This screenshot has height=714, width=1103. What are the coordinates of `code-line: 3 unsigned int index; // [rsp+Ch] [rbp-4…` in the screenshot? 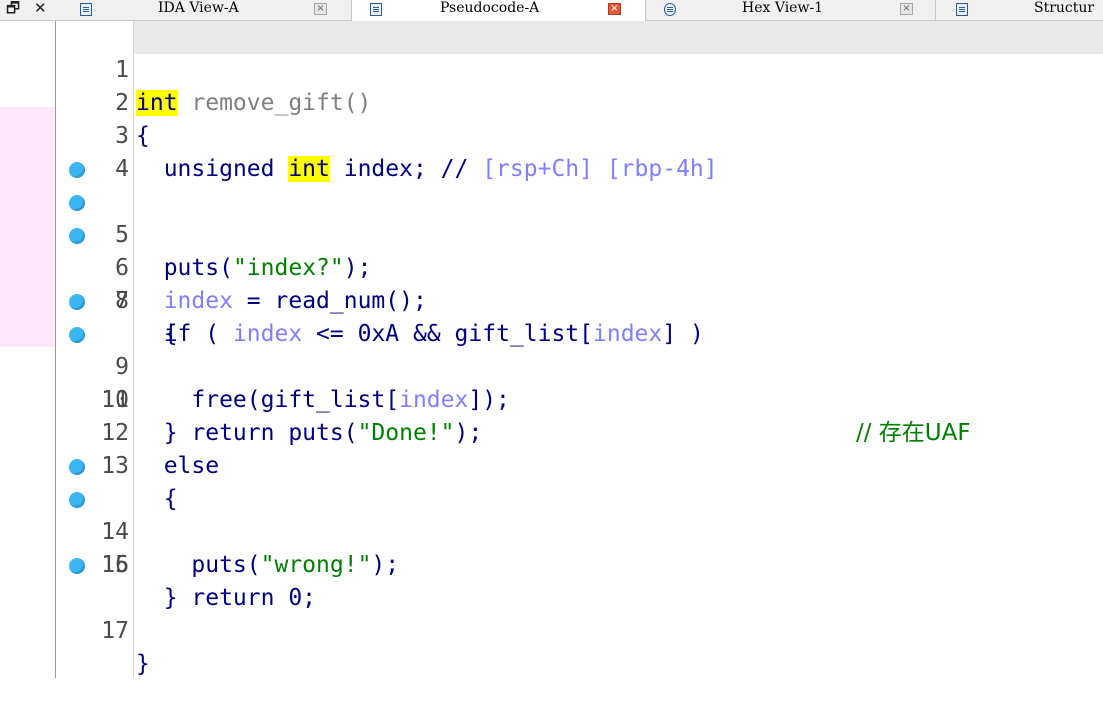 It's located at (579, 134).